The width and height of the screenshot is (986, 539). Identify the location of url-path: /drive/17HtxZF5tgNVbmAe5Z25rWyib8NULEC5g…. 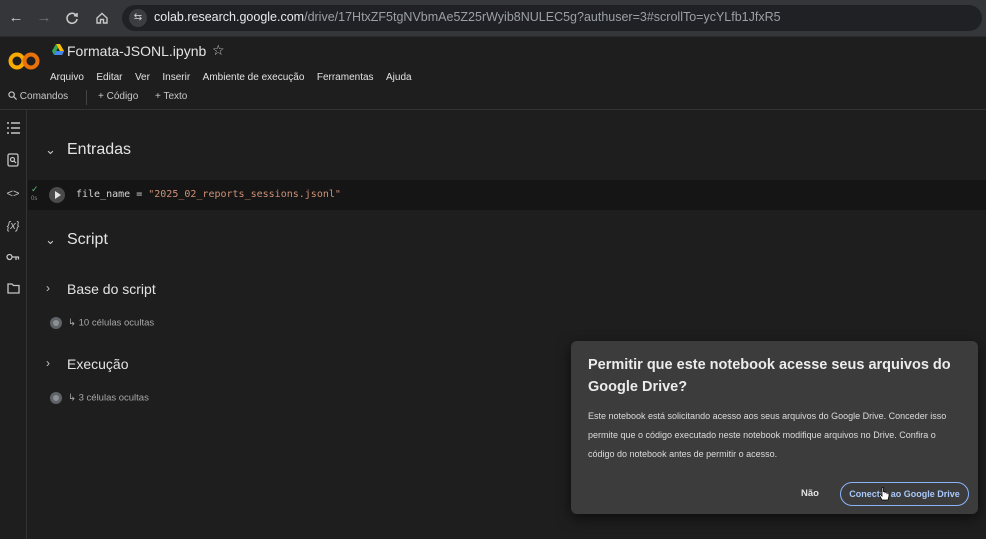
(542, 17).